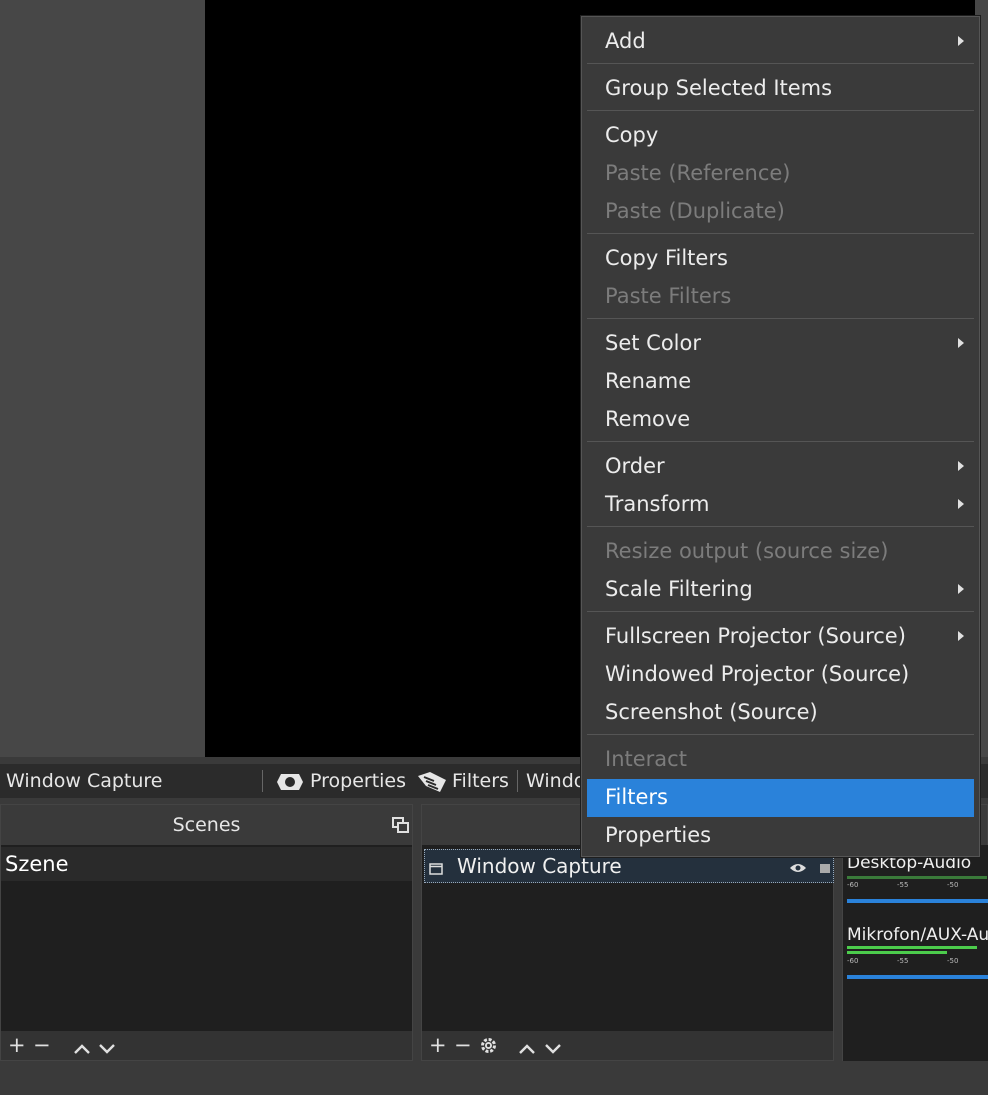  Describe the element at coordinates (555, 781) in the screenshot. I see `window-dropdown-label: Windo` at that location.